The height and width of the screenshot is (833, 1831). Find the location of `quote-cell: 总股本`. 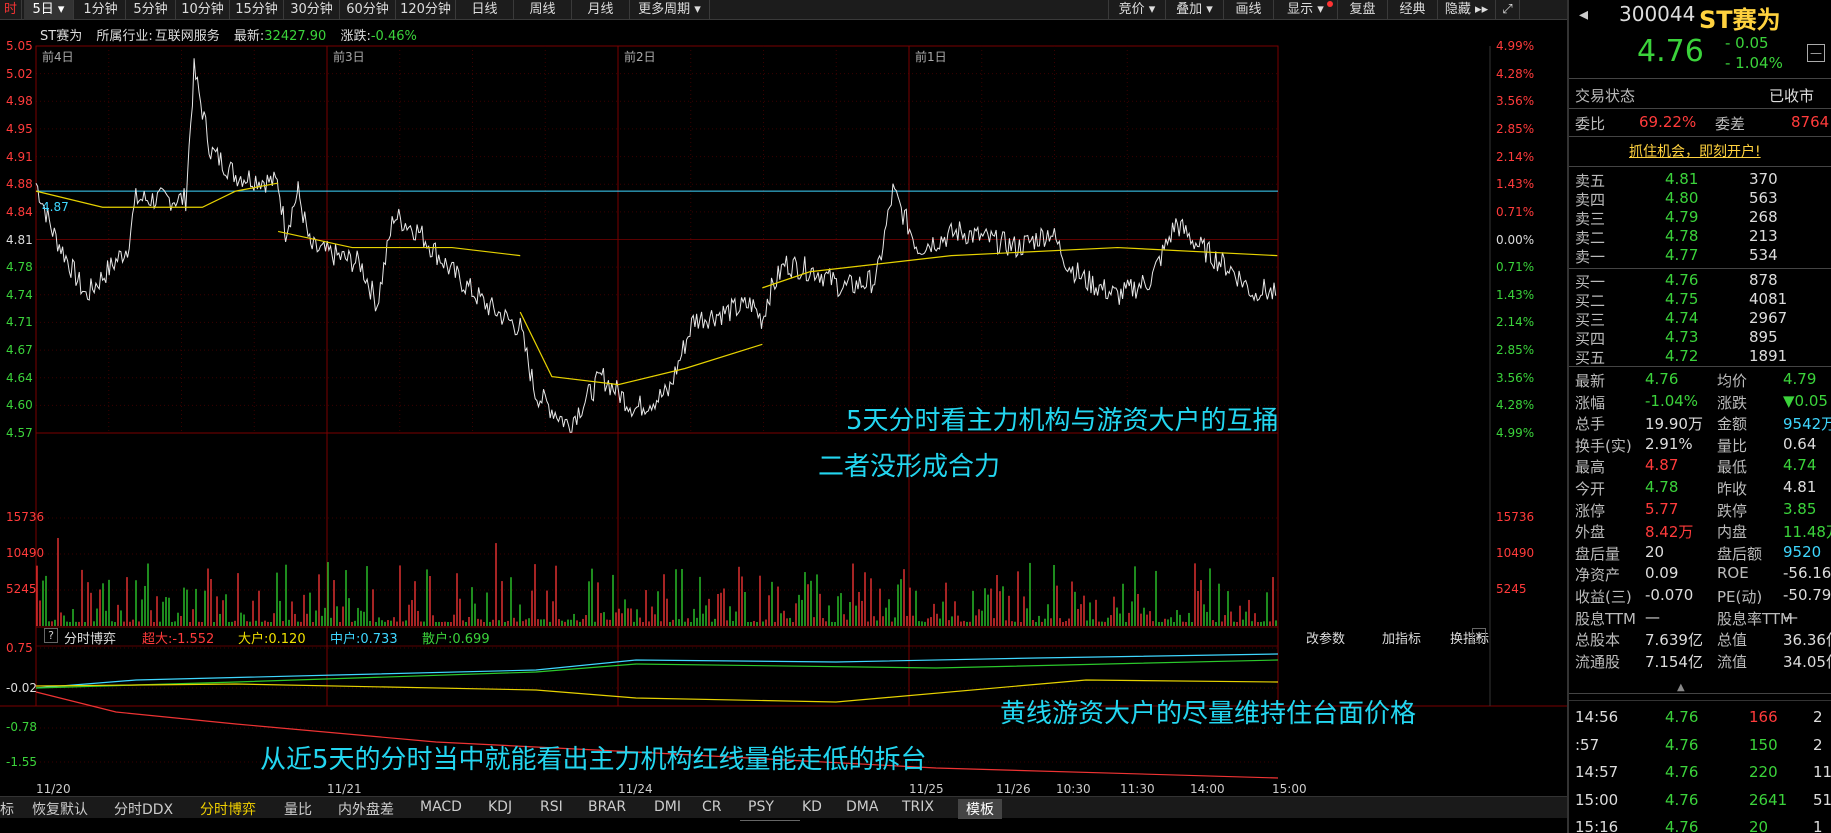

quote-cell: 总股本 is located at coordinates (1598, 640).